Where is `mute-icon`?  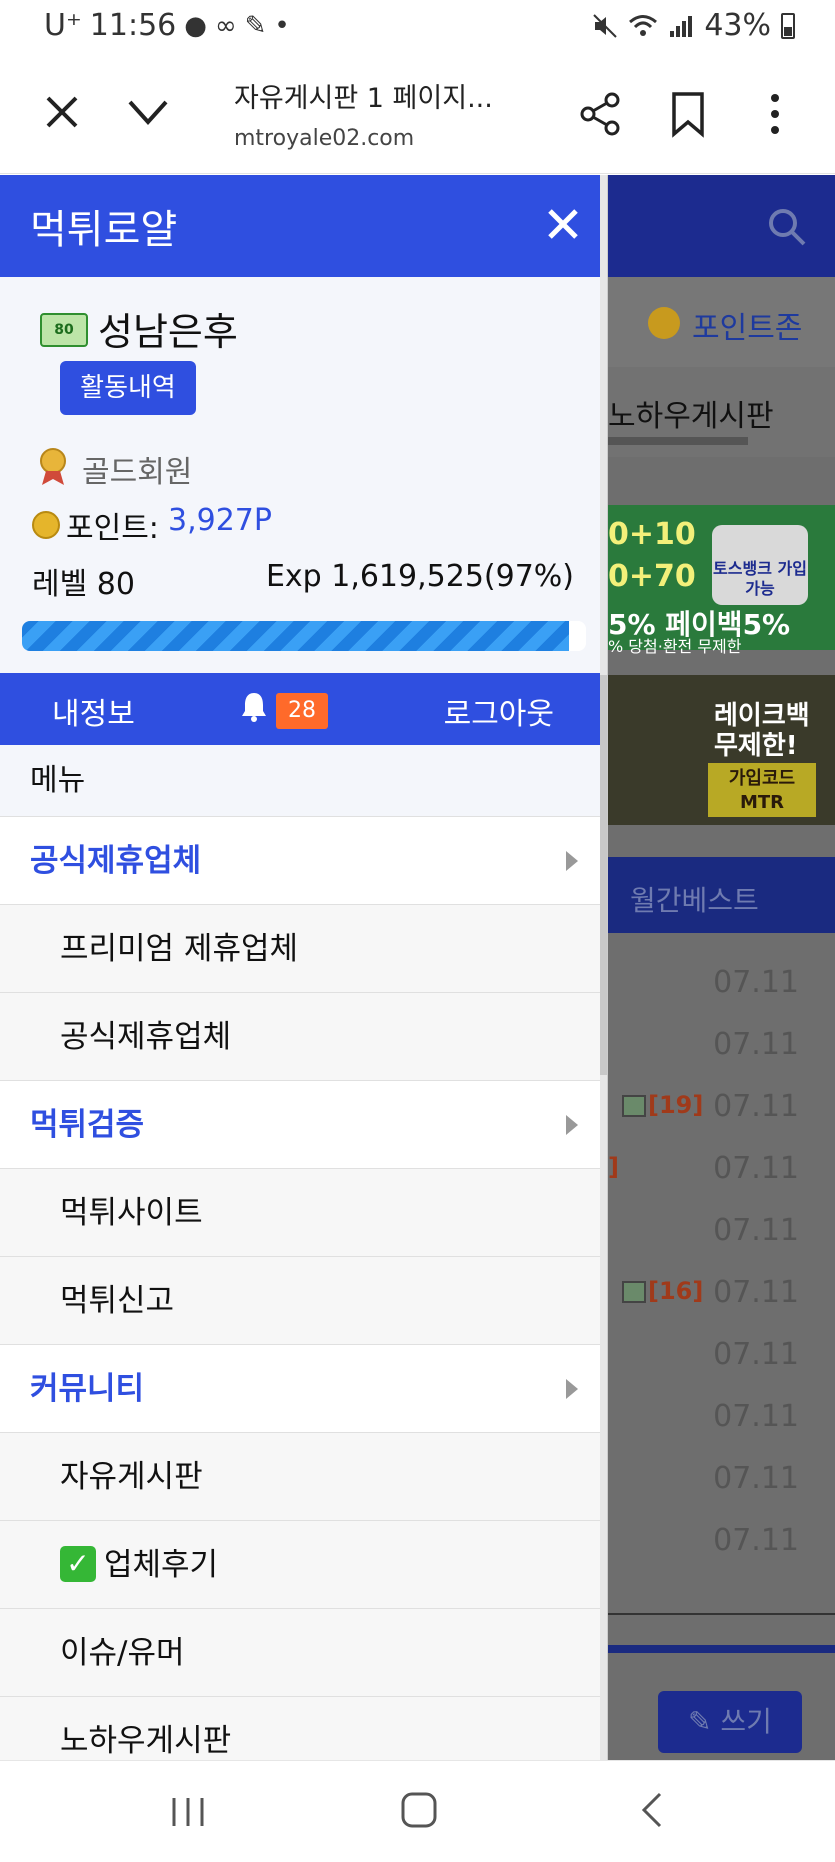 mute-icon is located at coordinates (605, 25).